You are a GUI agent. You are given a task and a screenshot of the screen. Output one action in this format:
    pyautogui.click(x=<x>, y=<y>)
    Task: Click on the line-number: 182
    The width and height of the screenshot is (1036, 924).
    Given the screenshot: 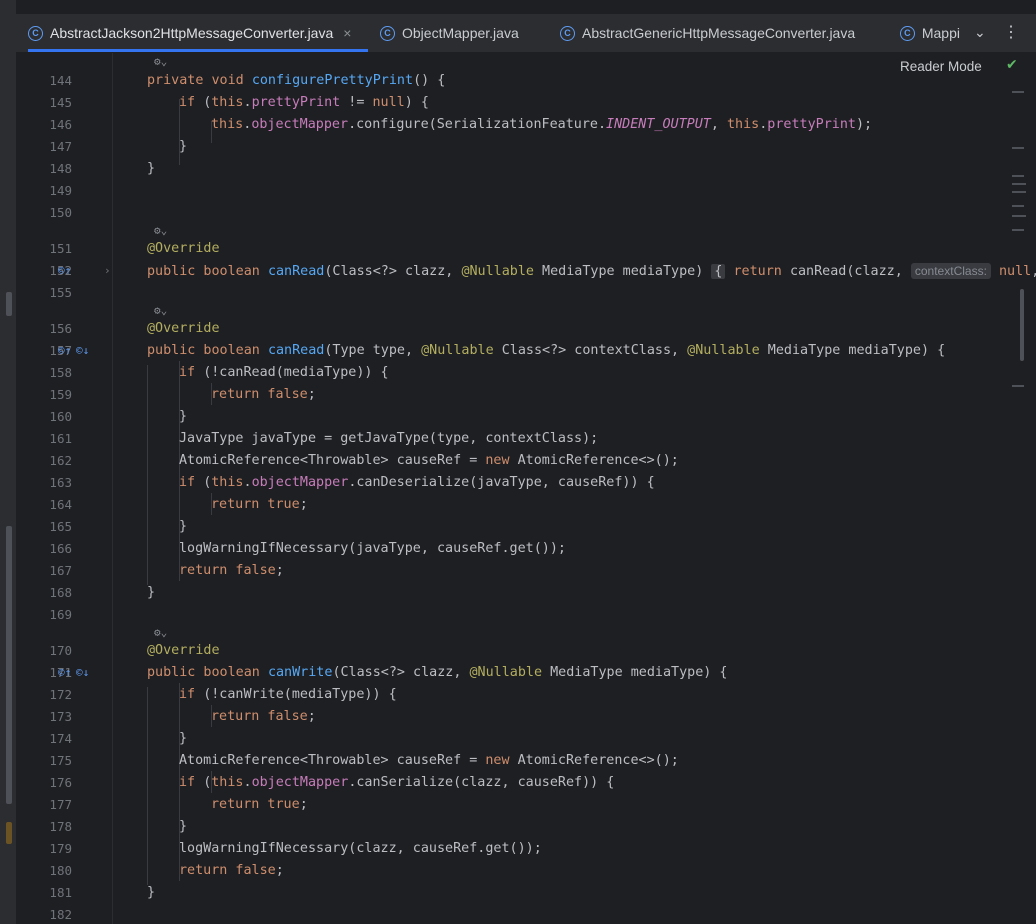 What is the action you would take?
    pyautogui.click(x=52, y=914)
    